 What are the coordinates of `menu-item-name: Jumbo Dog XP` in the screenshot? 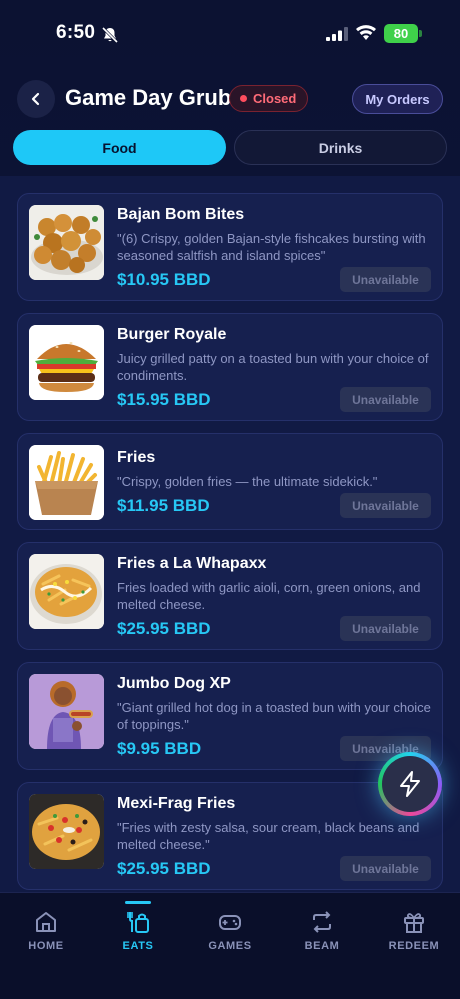 It's located at (174, 683).